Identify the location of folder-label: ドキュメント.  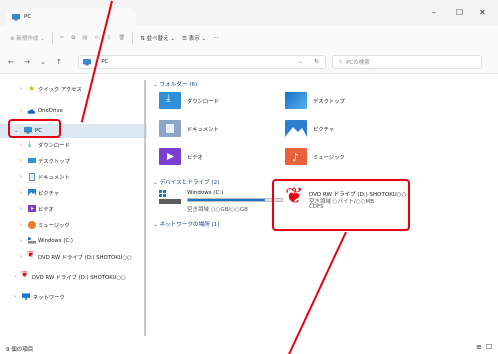
(203, 130).